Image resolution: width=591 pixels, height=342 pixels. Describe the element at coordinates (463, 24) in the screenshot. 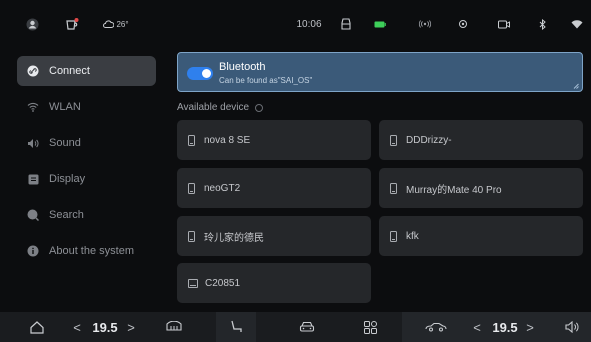

I see `location-icon` at that location.